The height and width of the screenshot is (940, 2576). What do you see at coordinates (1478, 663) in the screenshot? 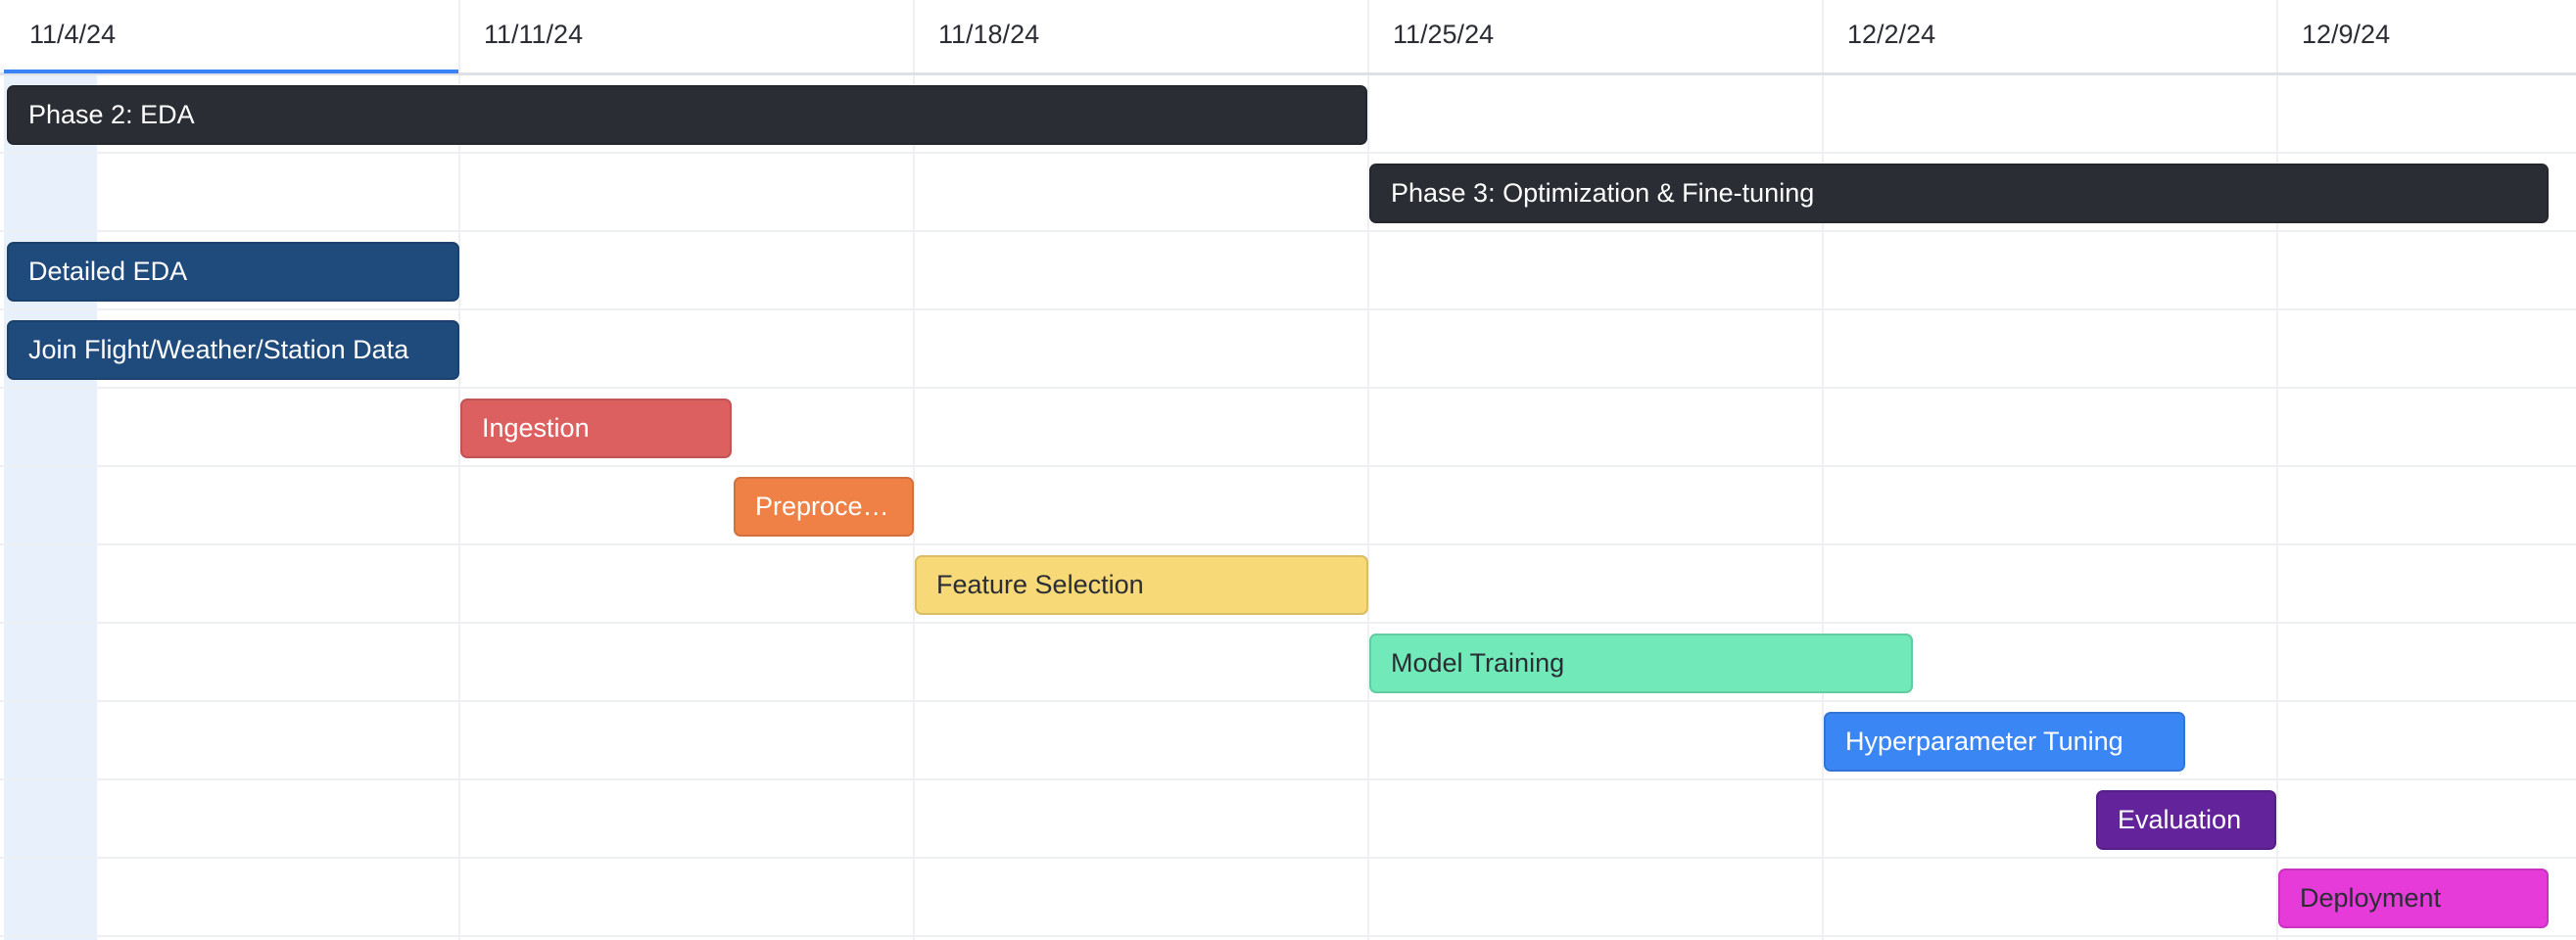
I see `task-label: Model Training` at bounding box center [1478, 663].